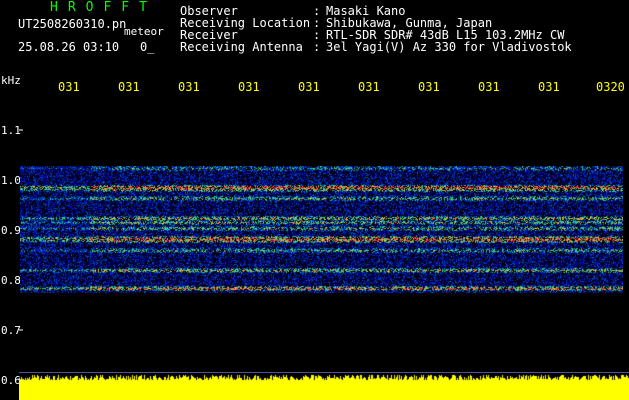 The width and height of the screenshot is (629, 400). Describe the element at coordinates (11, 230) in the screenshot. I see `freq-tick: 0.9` at that location.